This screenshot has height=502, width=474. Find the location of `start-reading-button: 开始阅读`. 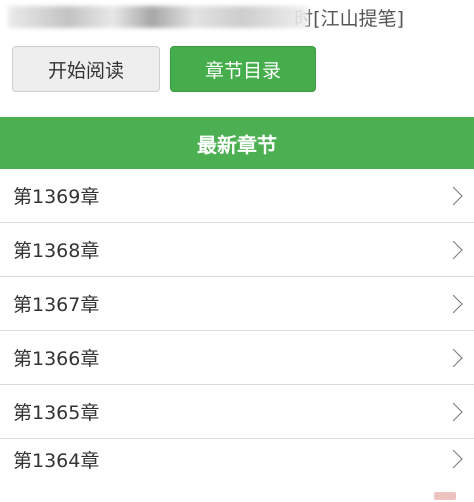

start-reading-button: 开始阅读 is located at coordinates (86, 69).